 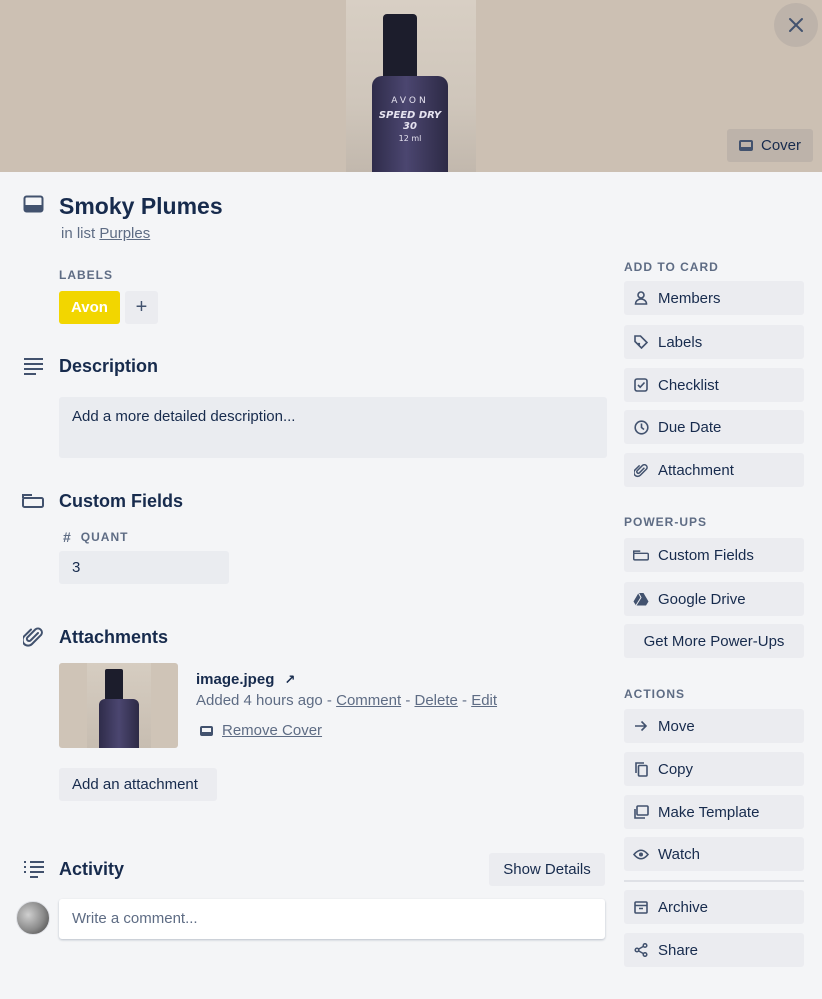 I want to click on bottle-cap-graphic, so click(x=400, y=47).